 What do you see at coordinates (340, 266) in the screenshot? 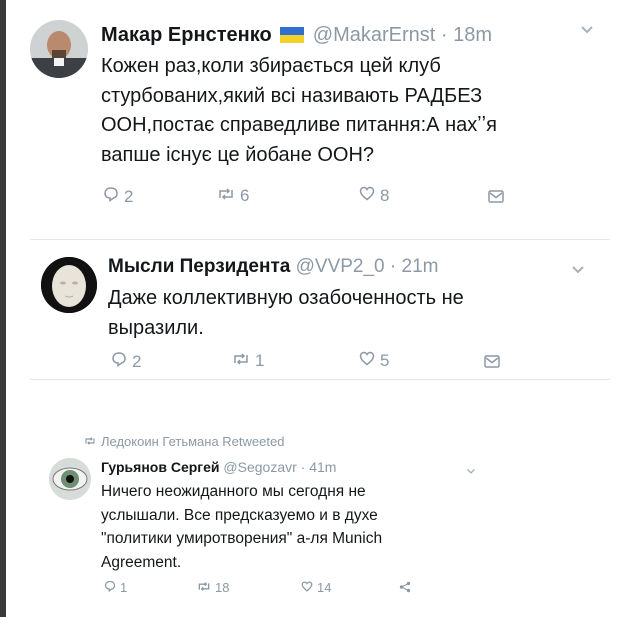
I see `author-handle: @VVP2_0` at bounding box center [340, 266].